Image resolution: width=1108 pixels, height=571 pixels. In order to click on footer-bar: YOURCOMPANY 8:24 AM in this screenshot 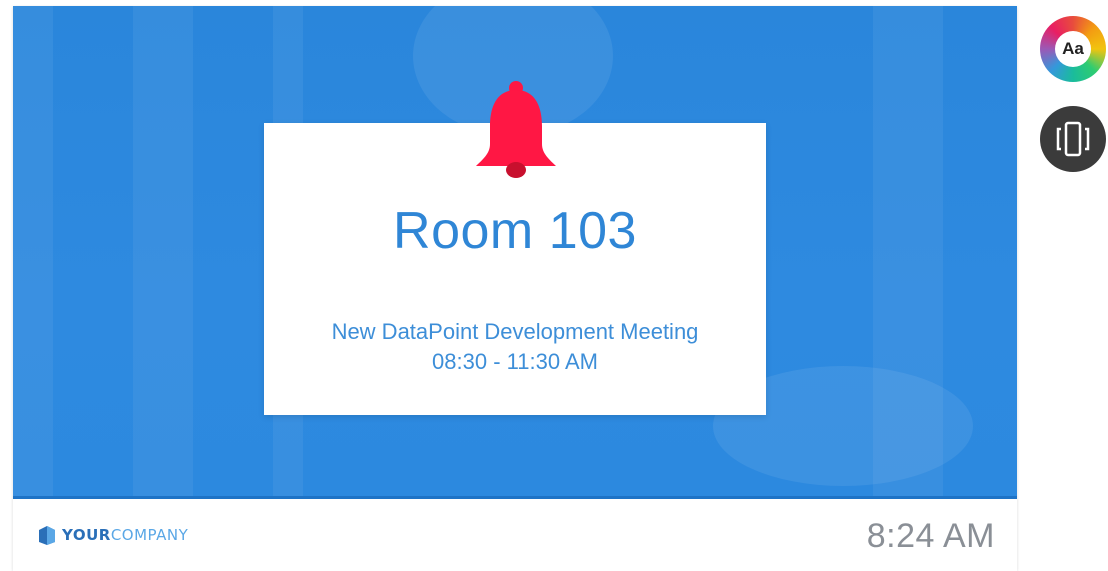, I will do `click(515, 535)`.